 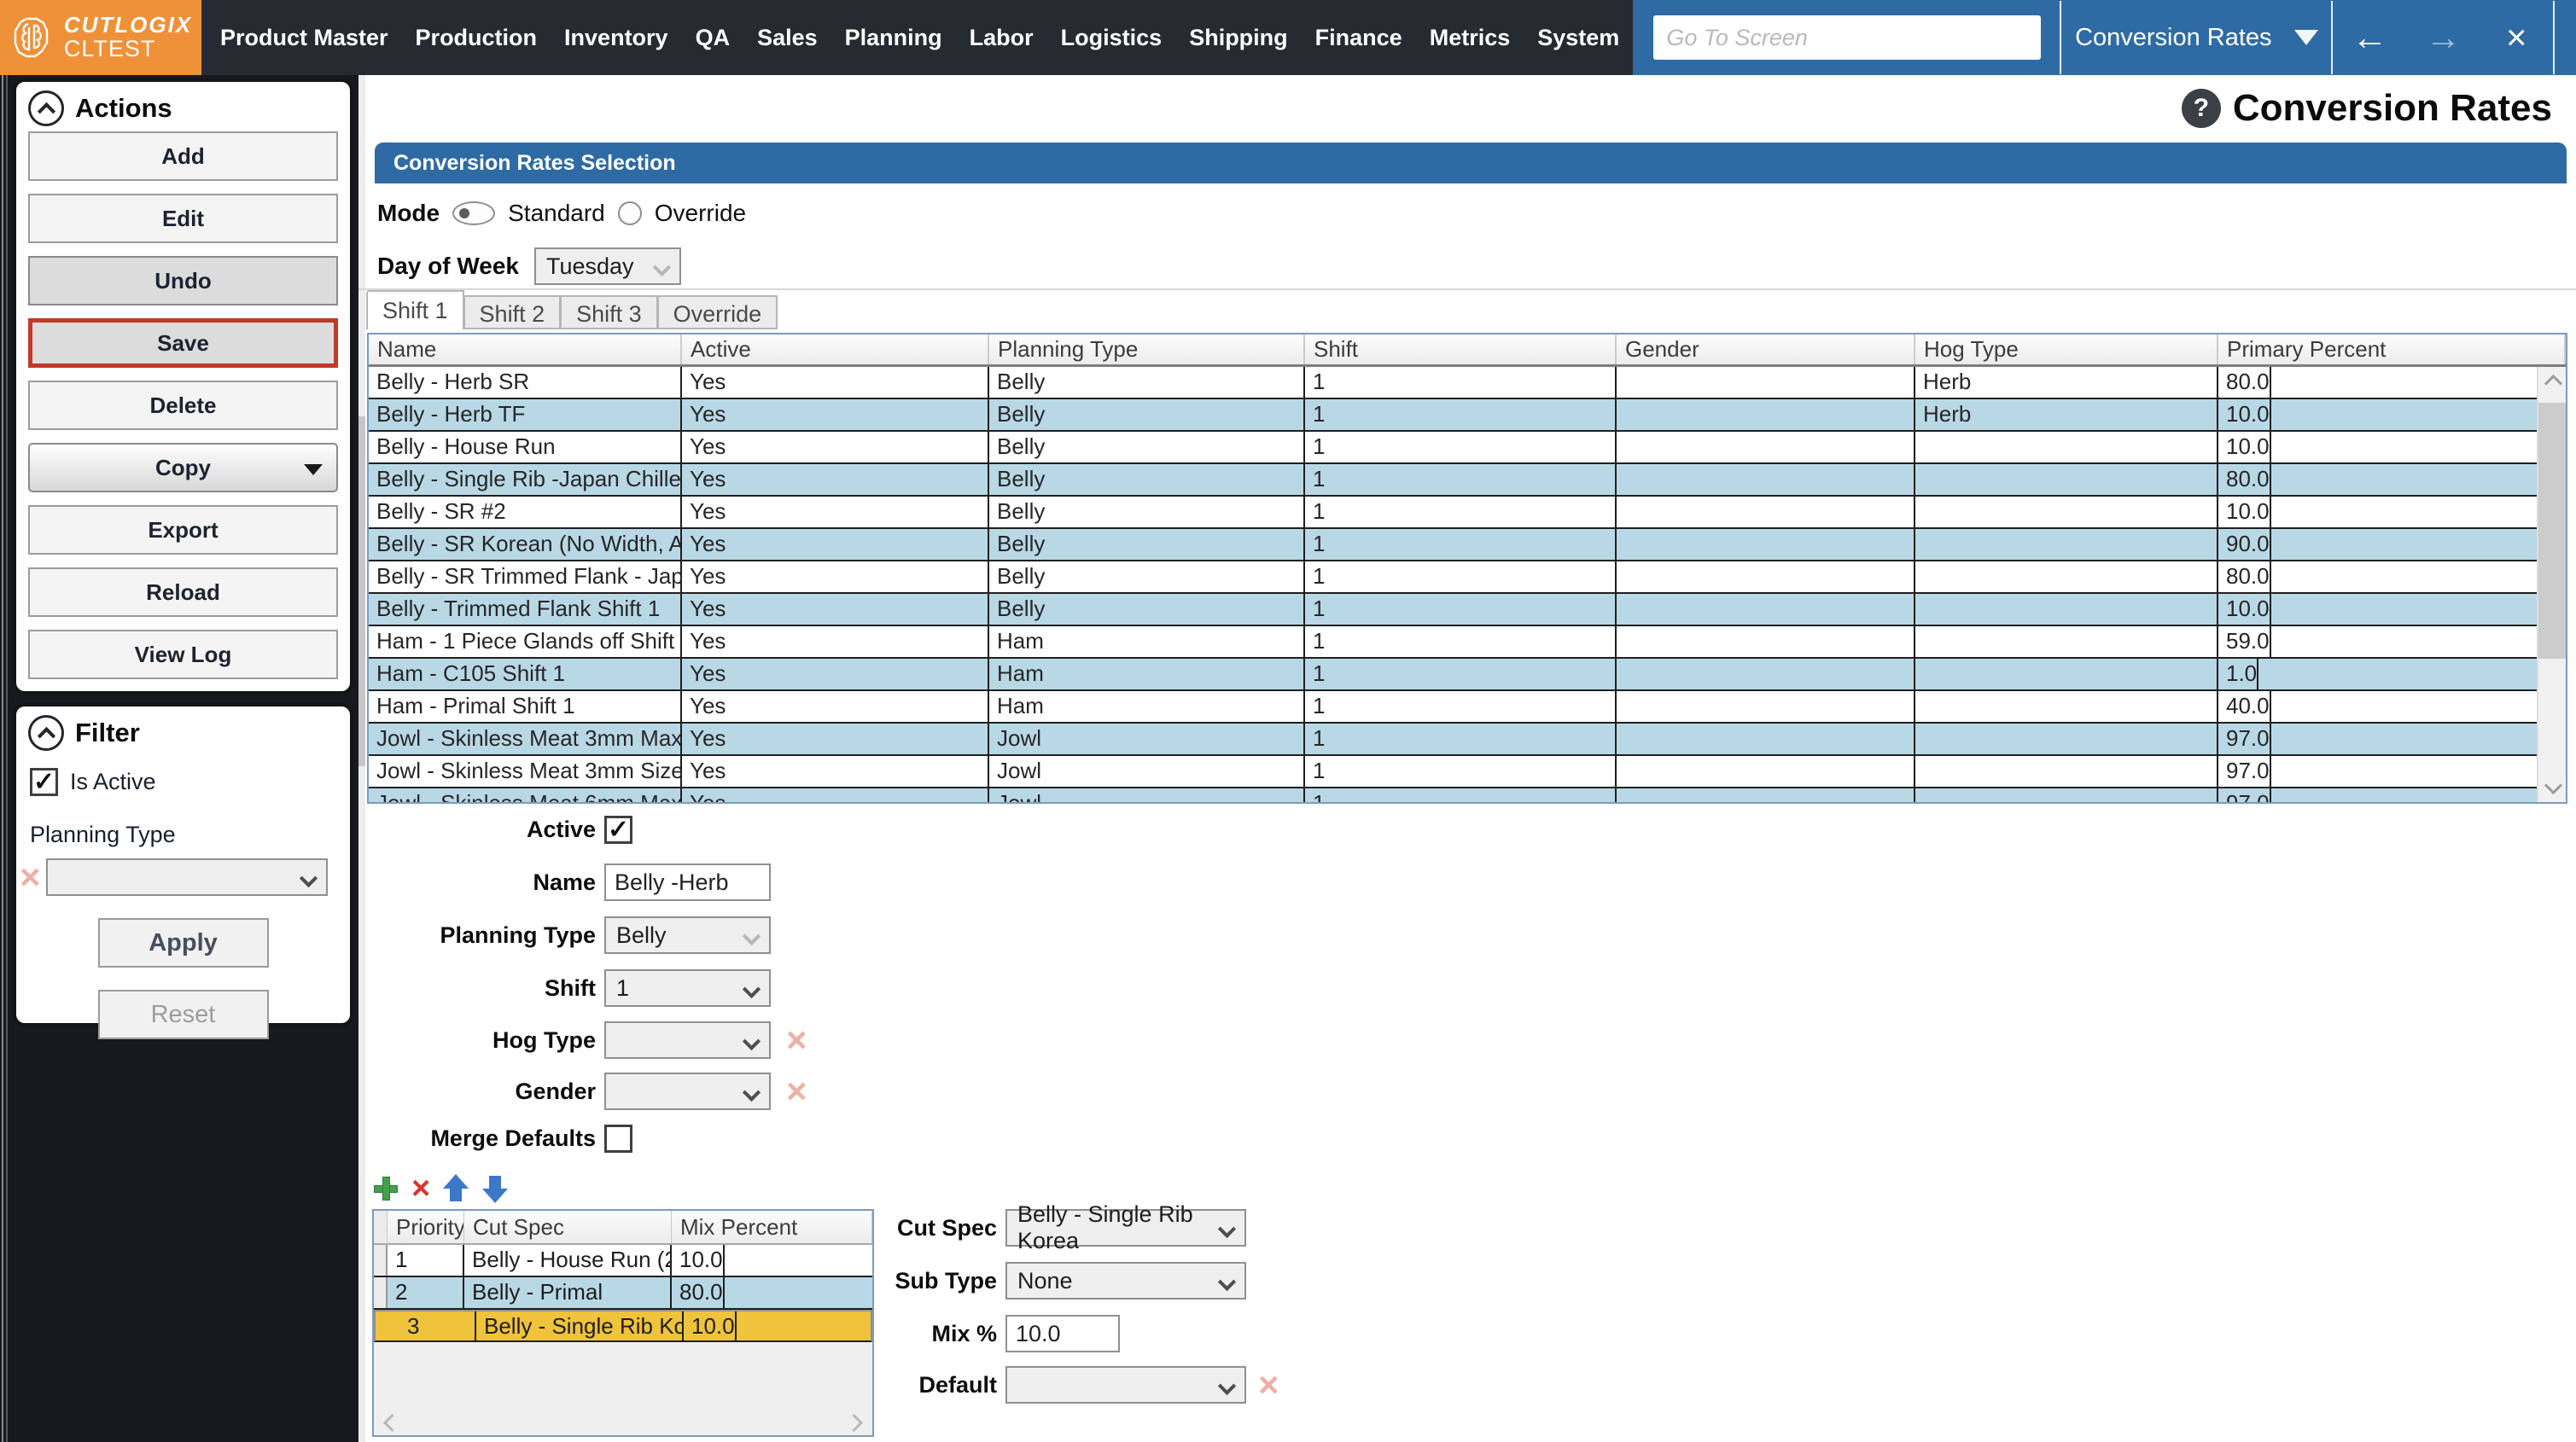 What do you see at coordinates (2369, 37) in the screenshot?
I see `back-arrow-icon: ←` at bounding box center [2369, 37].